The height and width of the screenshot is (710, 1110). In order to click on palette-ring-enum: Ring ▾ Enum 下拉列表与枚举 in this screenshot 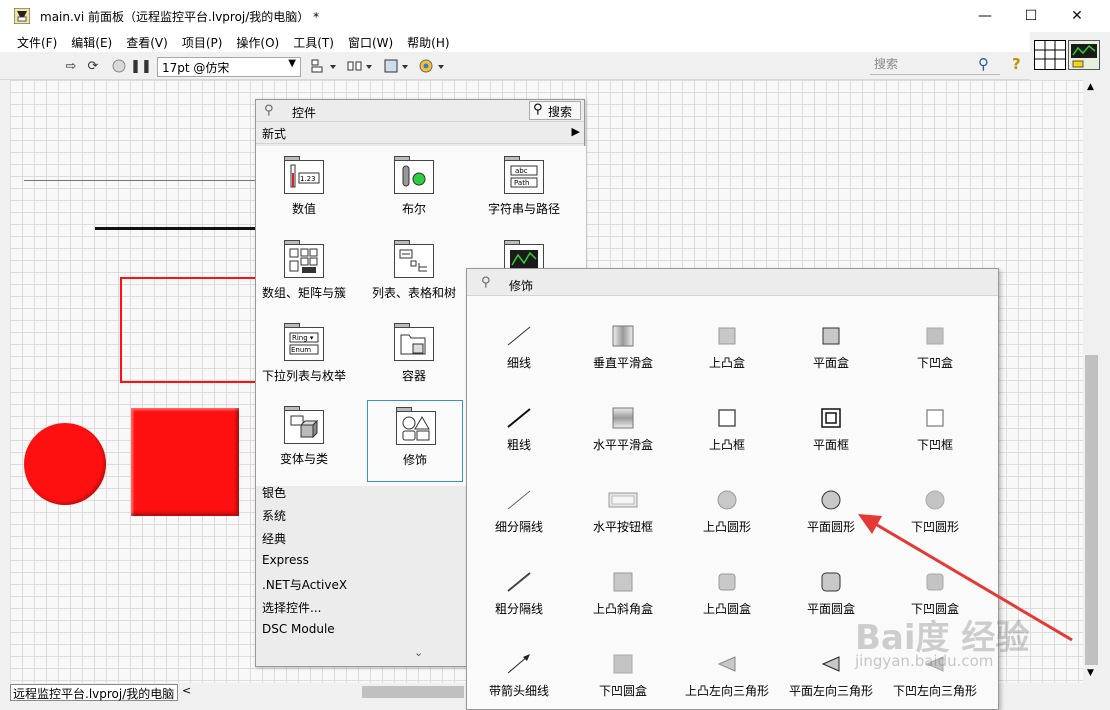, I will do `click(304, 354)`.